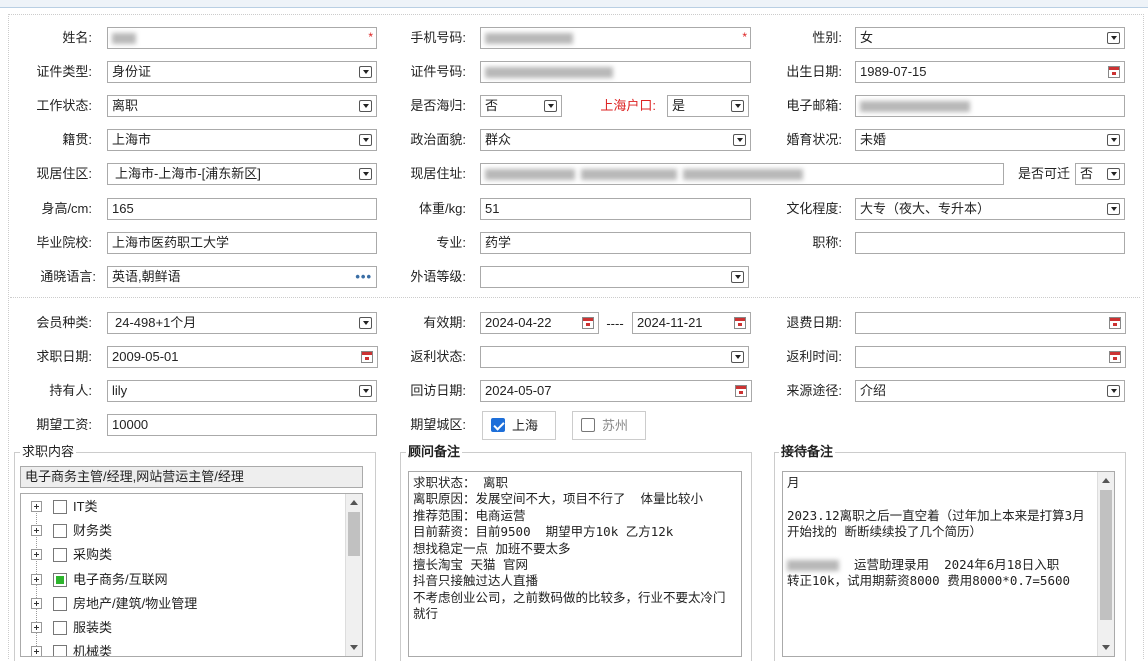  What do you see at coordinates (242, 174) in the screenshot?
I see `residence-select: 上海市-上海市-[浦东新区]` at bounding box center [242, 174].